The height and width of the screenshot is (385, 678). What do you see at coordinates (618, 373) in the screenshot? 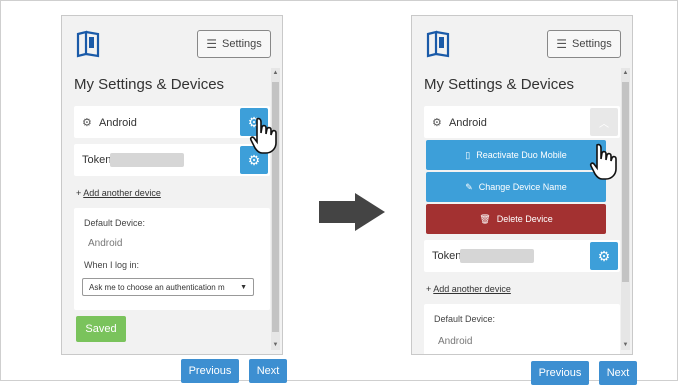
I see `next-button-right: Next` at bounding box center [618, 373].